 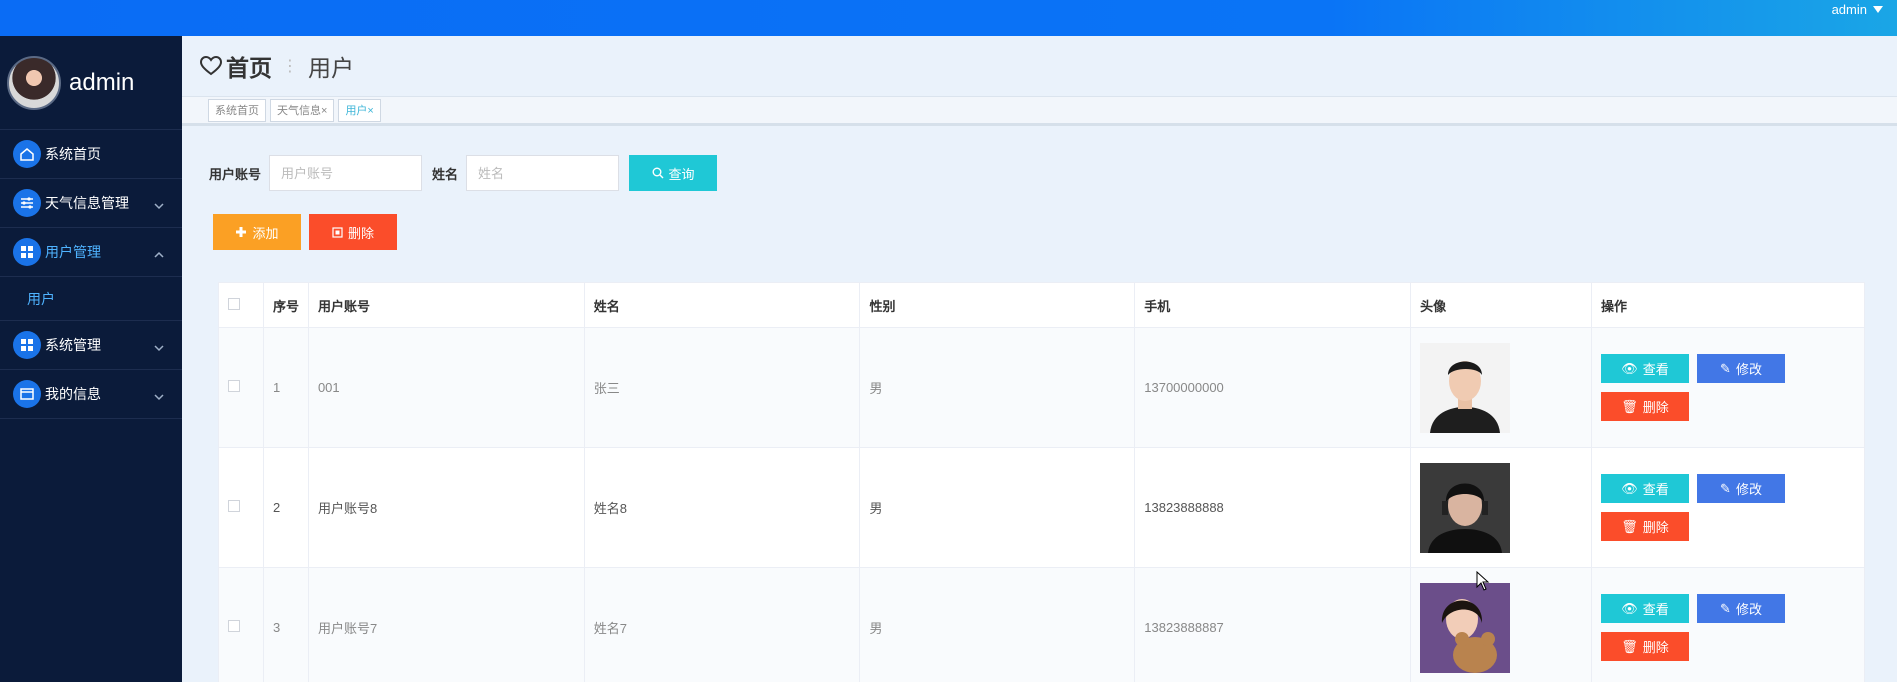 I want to click on cell-phone: 13823888888, so click(x=1273, y=507).